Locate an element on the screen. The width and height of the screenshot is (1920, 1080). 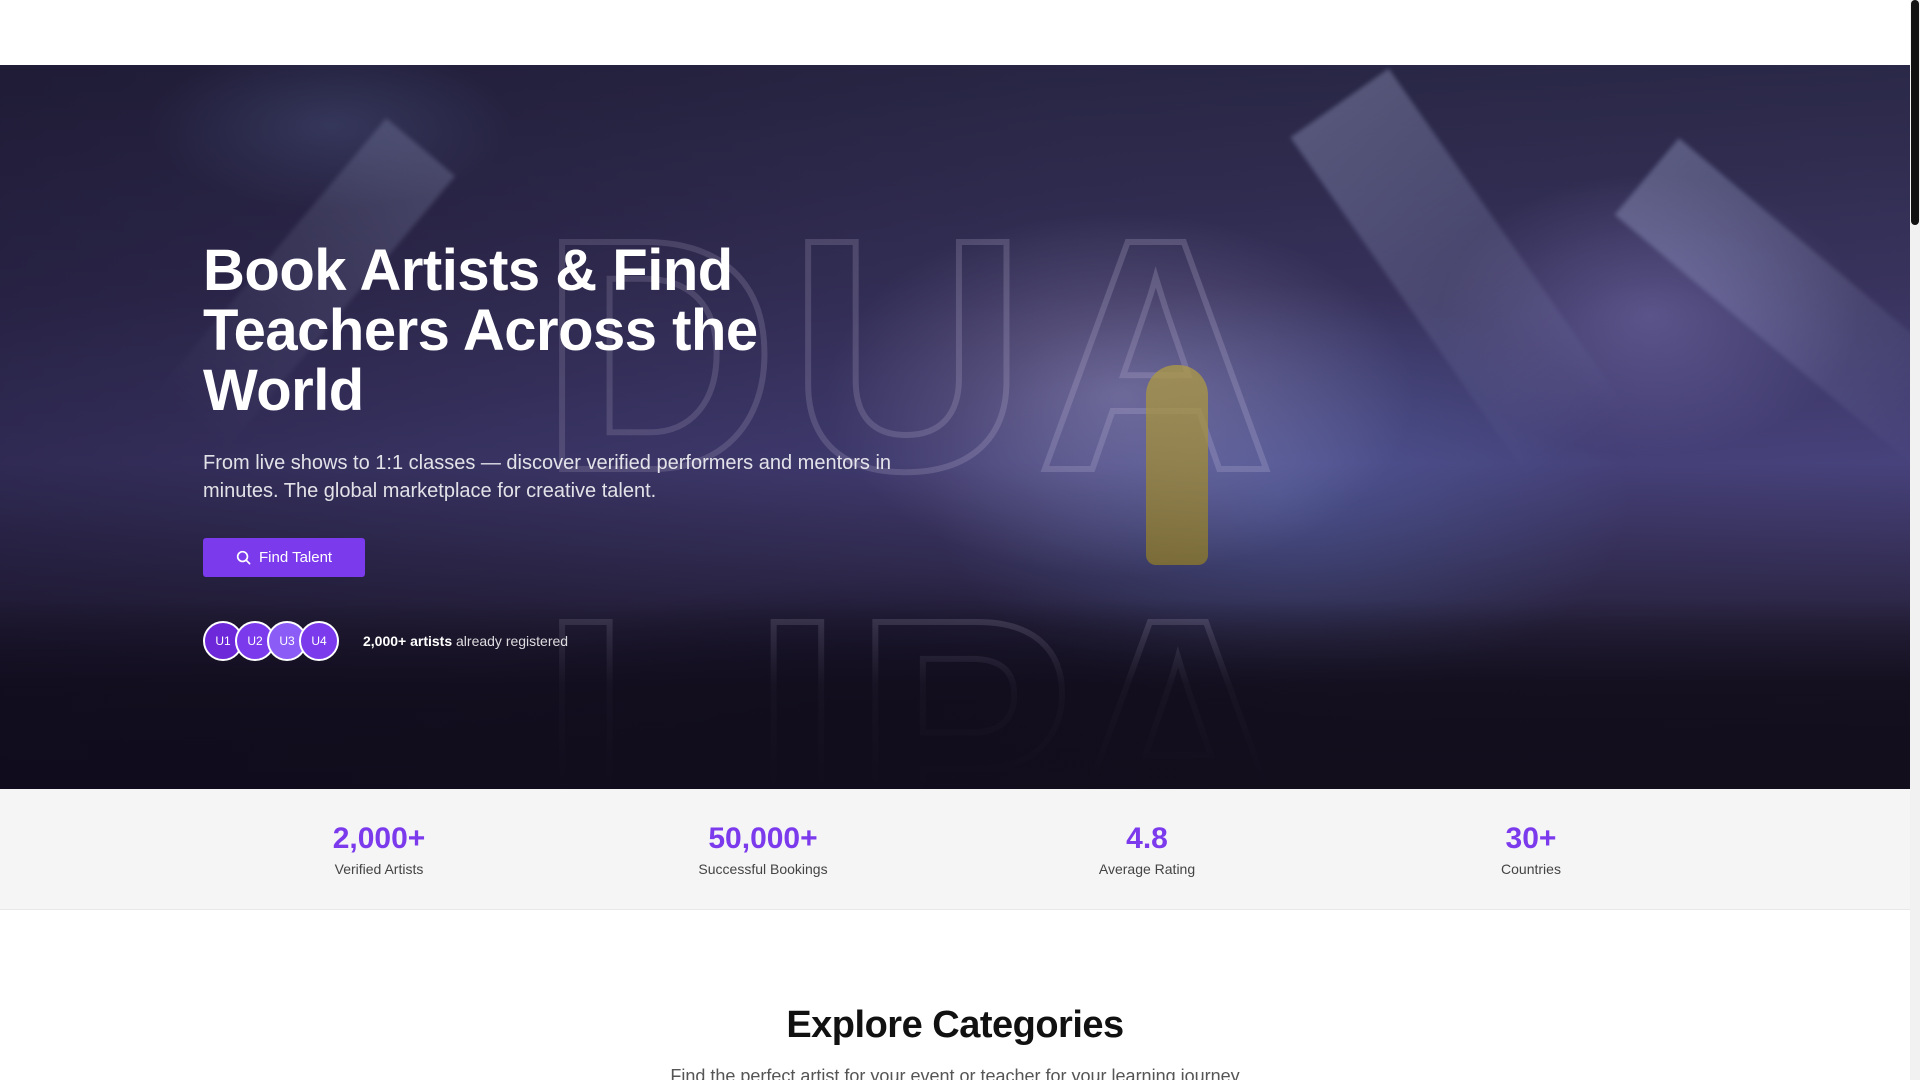
stat-countries: 30+ Countries is located at coordinates (1531, 850).